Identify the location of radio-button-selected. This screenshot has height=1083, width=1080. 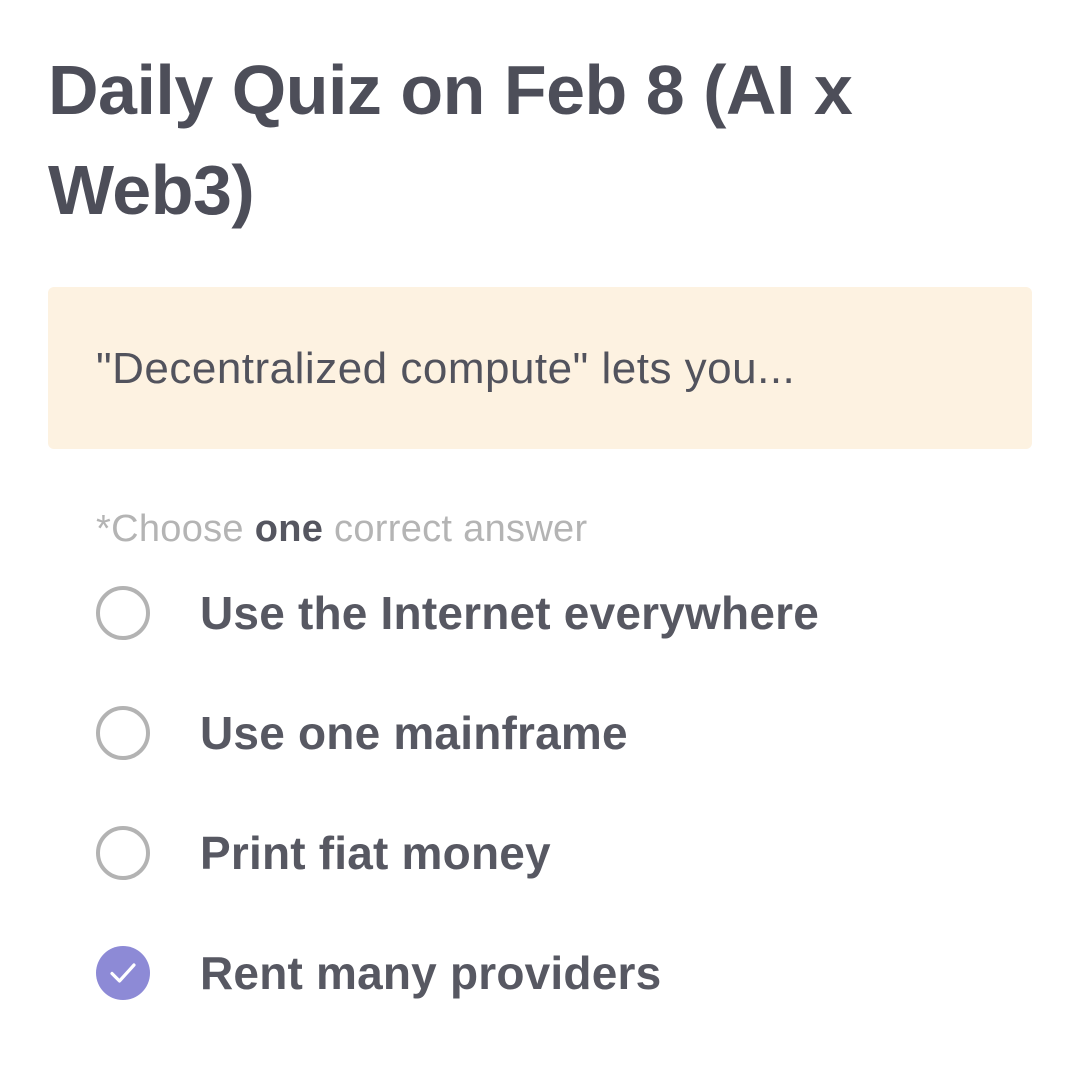
(123, 973).